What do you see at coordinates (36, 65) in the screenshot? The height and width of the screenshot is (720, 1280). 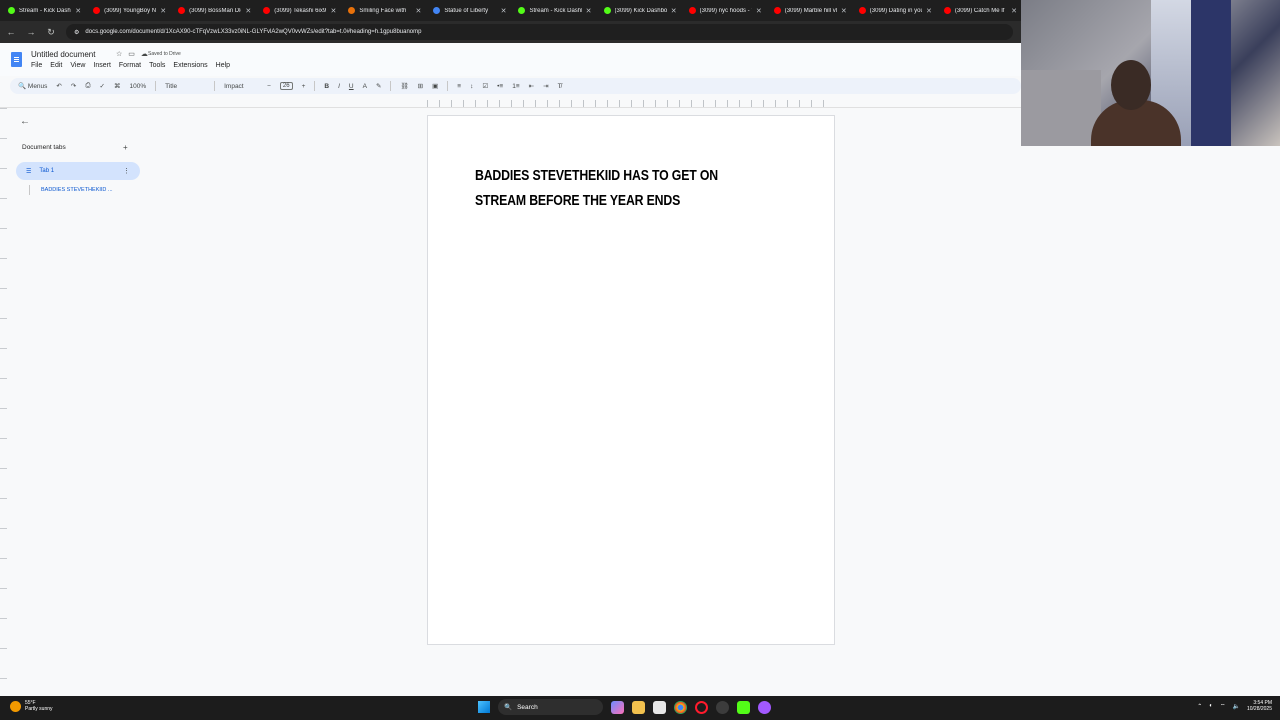 I see `menu-file: File` at bounding box center [36, 65].